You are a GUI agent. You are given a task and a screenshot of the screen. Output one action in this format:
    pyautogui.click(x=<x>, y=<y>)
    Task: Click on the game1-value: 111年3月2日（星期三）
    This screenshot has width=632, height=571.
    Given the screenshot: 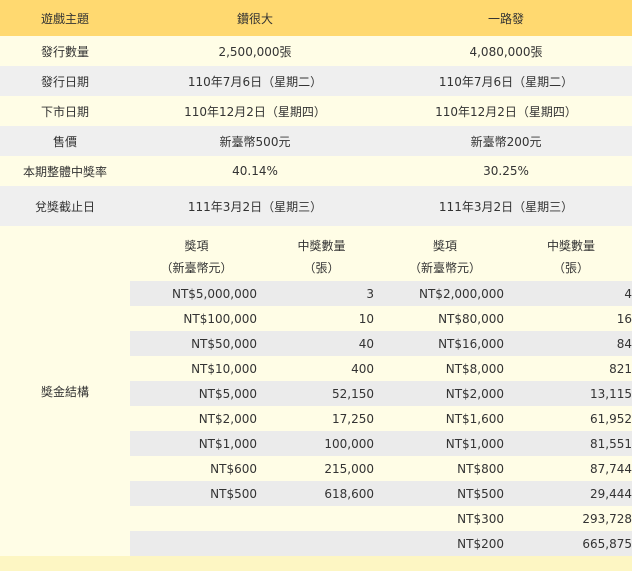 What is the action you would take?
    pyautogui.click(x=255, y=206)
    